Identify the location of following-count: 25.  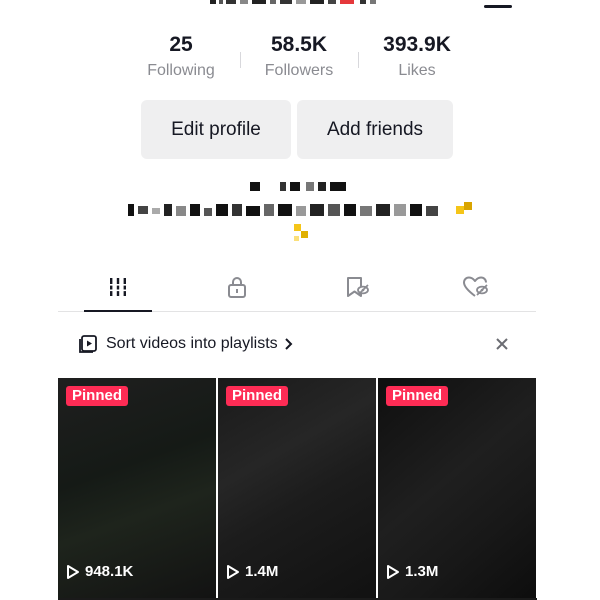
(181, 44).